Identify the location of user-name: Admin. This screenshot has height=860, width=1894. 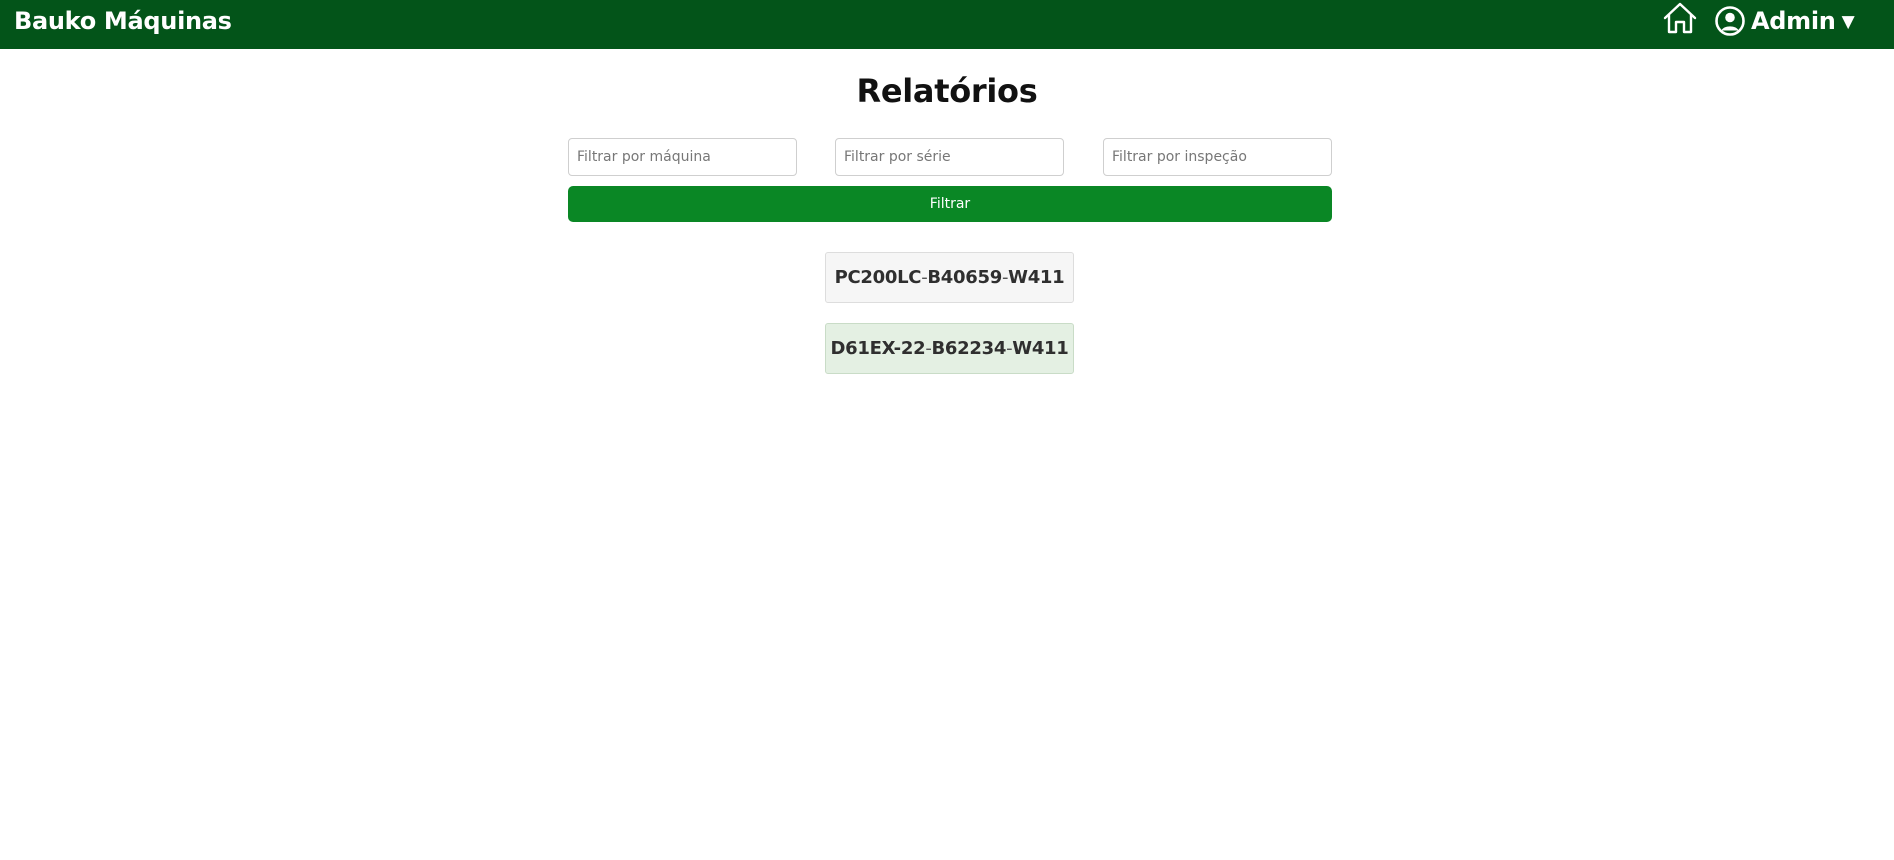
(1793, 21).